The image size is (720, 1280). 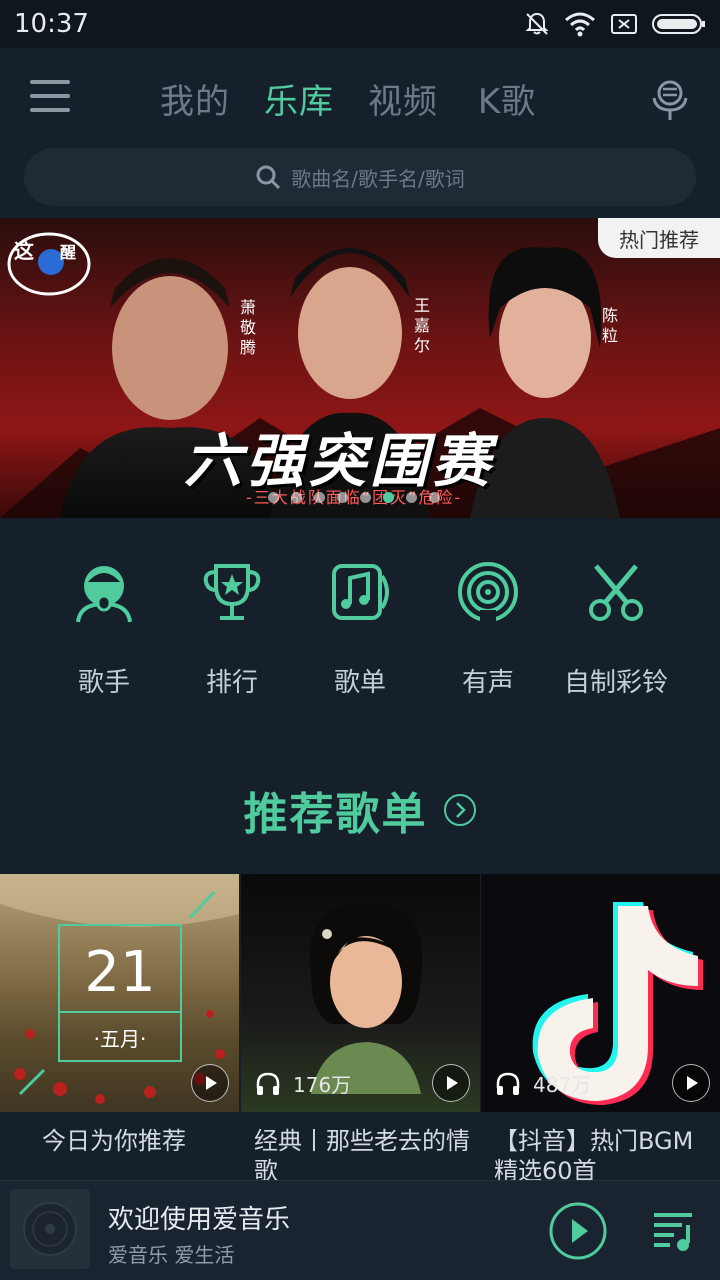 What do you see at coordinates (603, 1154) in the screenshot?
I see `playlist-title: 【抖音】热门BGM精选60首` at bounding box center [603, 1154].